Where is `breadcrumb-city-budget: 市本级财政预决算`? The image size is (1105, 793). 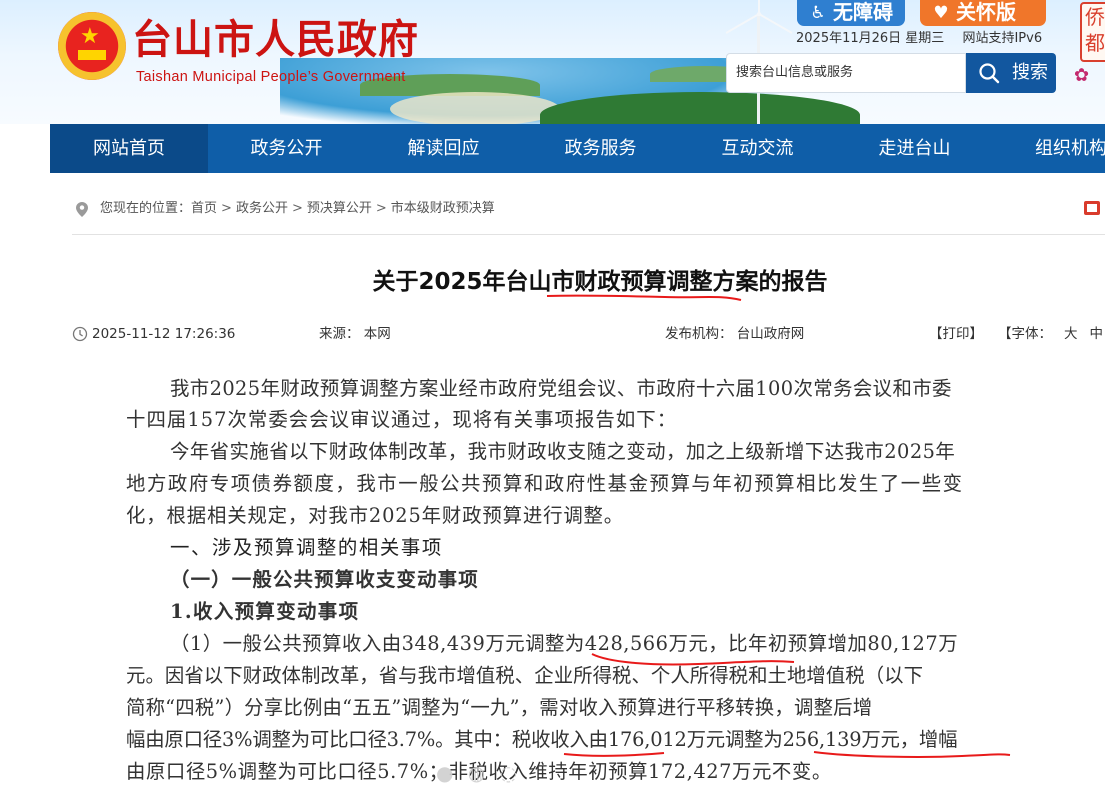
breadcrumb-city-budget: 市本级财政预决算 is located at coordinates (443, 208).